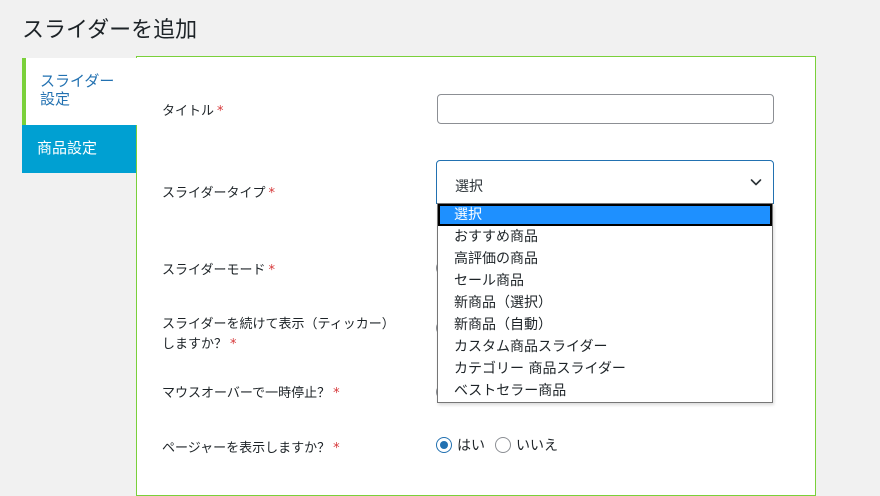  What do you see at coordinates (214, 270) in the screenshot?
I see `slider-mode-label-text: スライダーモード` at bounding box center [214, 270].